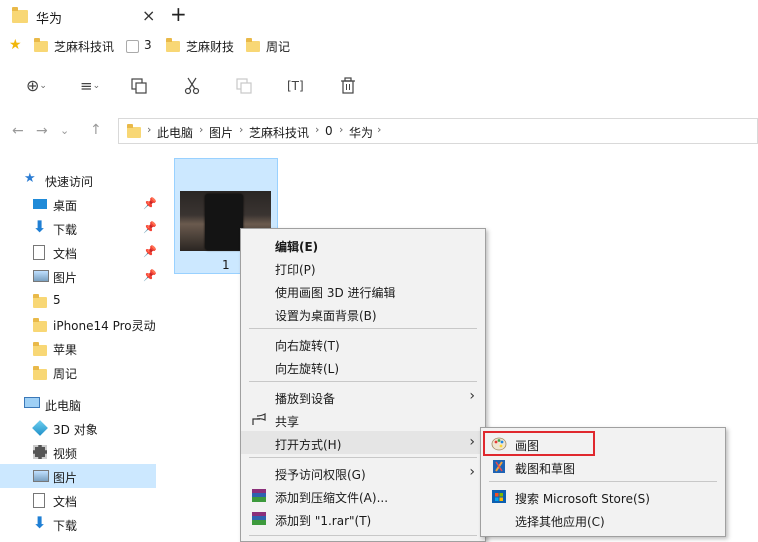  I want to click on rename-icon: [T], so click(295, 86).